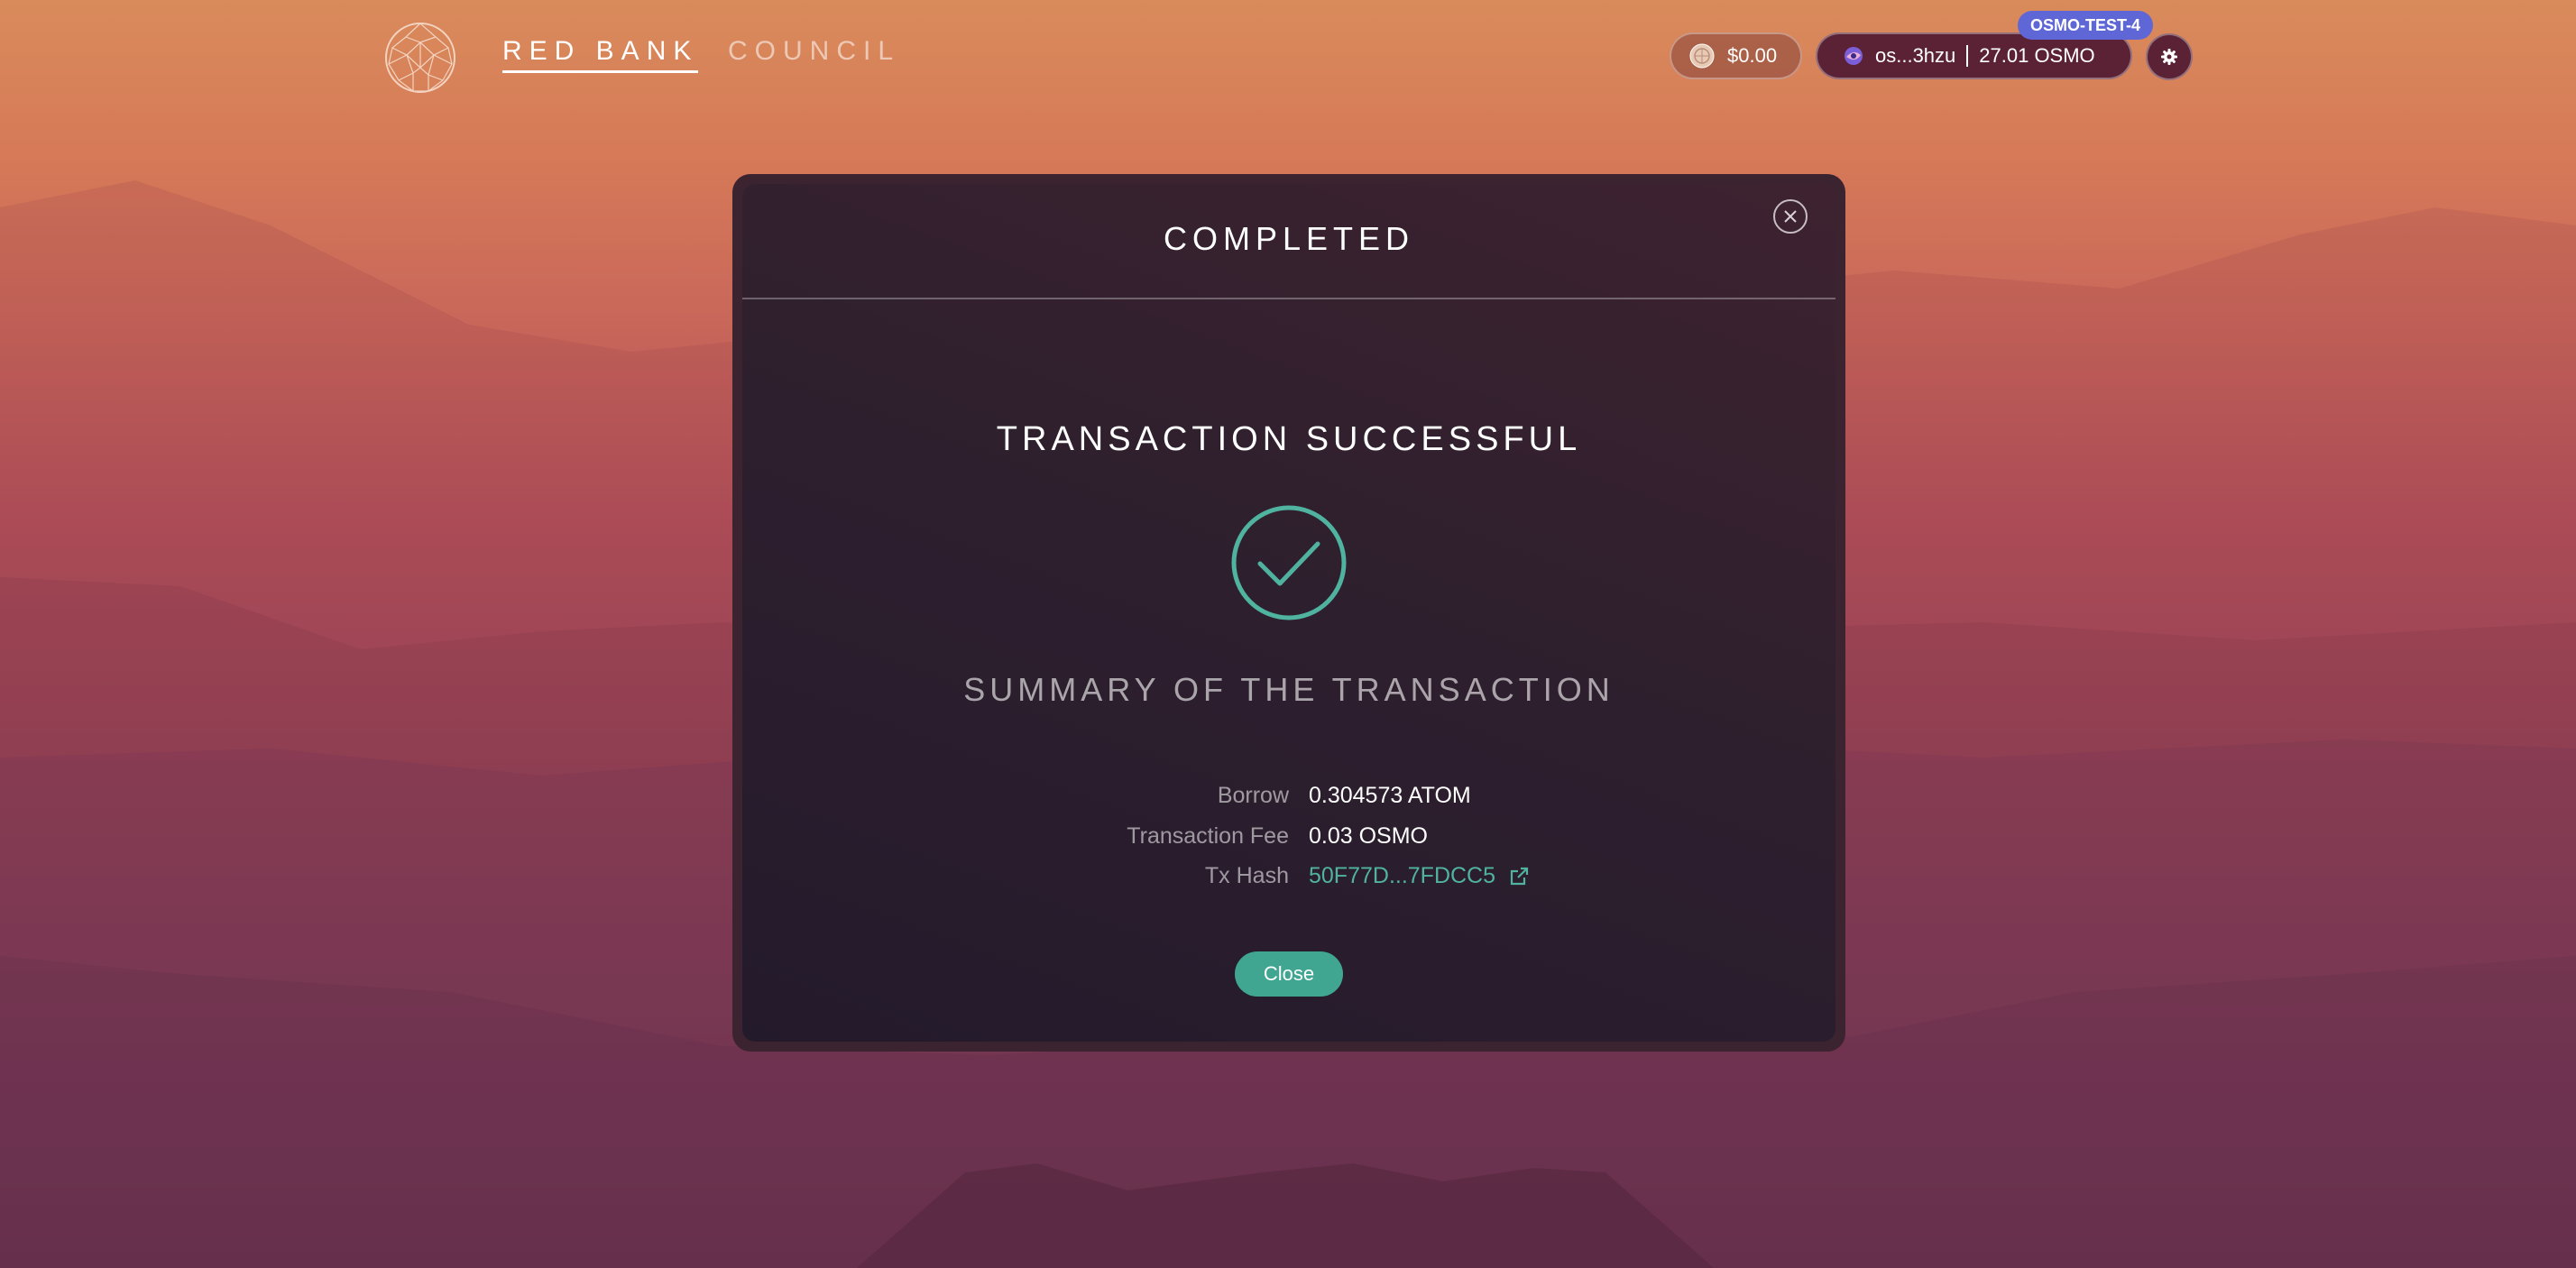 The image size is (2576, 1268). What do you see at coordinates (1915, 55) in the screenshot?
I see `wallet-address: os...3hzu` at bounding box center [1915, 55].